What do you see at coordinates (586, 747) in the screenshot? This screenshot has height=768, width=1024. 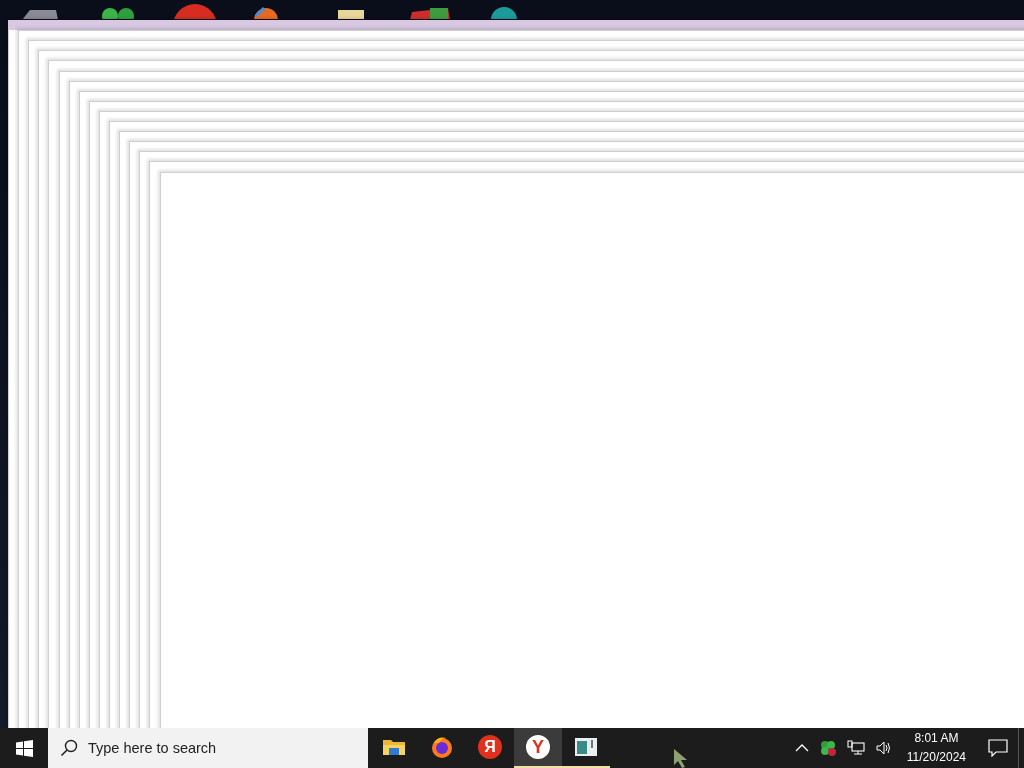 I see `app-window-icon` at bounding box center [586, 747].